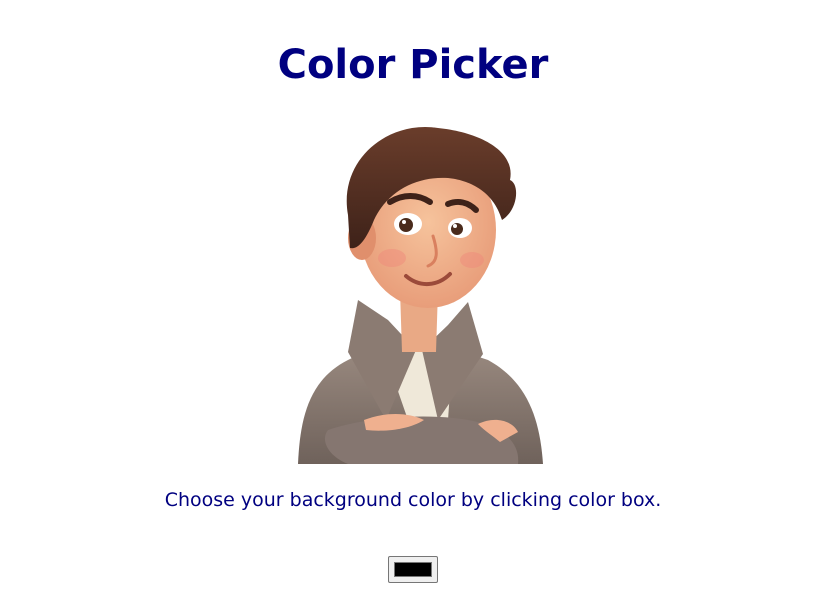 The height and width of the screenshot is (600, 816). What do you see at coordinates (413, 65) in the screenshot?
I see `page-title: Color Picker` at bounding box center [413, 65].